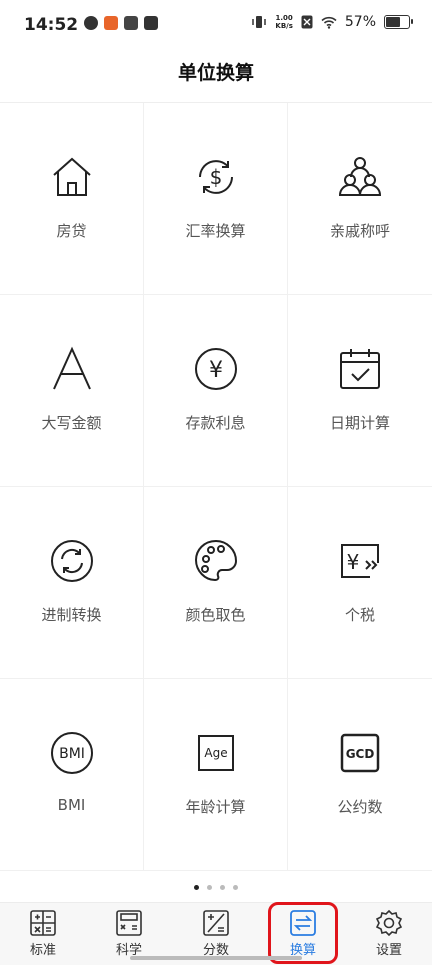  I want to click on standard-calc-icon, so click(43, 923).